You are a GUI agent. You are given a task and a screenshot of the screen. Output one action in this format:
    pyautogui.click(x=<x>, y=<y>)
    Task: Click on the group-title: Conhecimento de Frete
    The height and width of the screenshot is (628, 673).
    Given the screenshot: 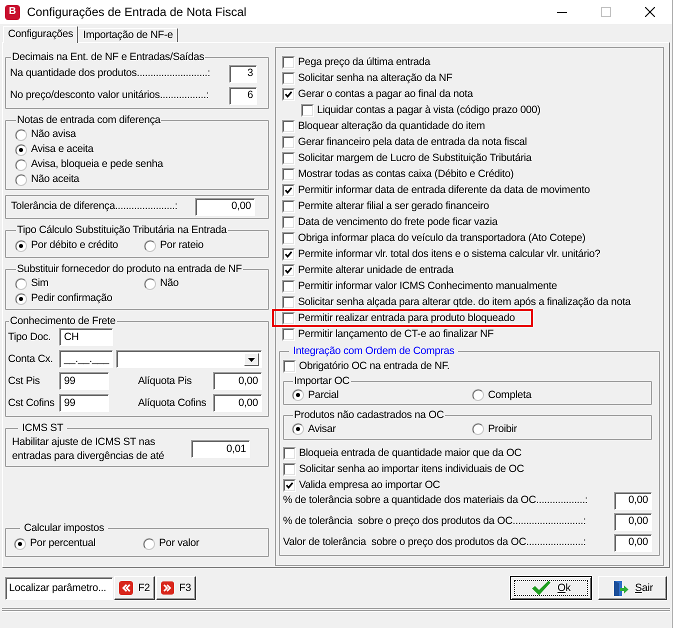 What is the action you would take?
    pyautogui.click(x=63, y=321)
    